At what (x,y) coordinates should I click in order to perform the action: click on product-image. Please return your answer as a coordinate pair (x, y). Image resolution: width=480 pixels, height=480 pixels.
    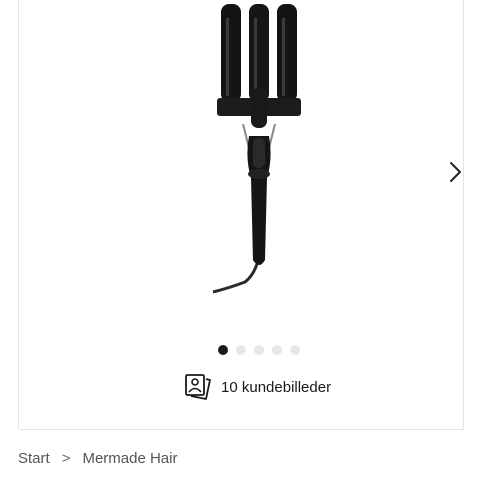
    Looking at the image, I should click on (259, 149).